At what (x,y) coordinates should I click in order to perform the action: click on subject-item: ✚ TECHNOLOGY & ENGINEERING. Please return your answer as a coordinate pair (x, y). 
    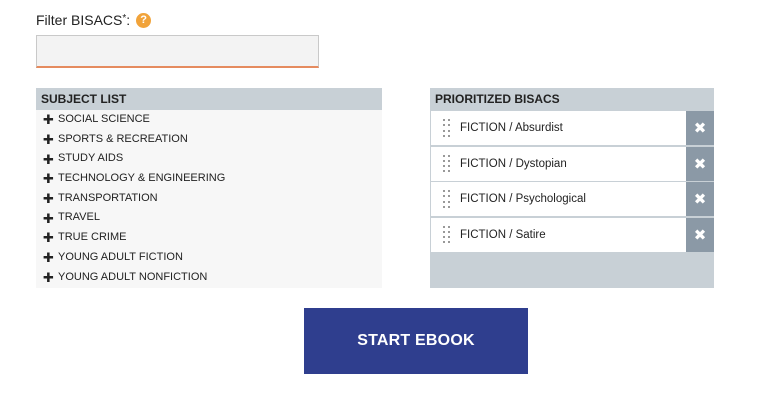
    Looking at the image, I should click on (209, 179).